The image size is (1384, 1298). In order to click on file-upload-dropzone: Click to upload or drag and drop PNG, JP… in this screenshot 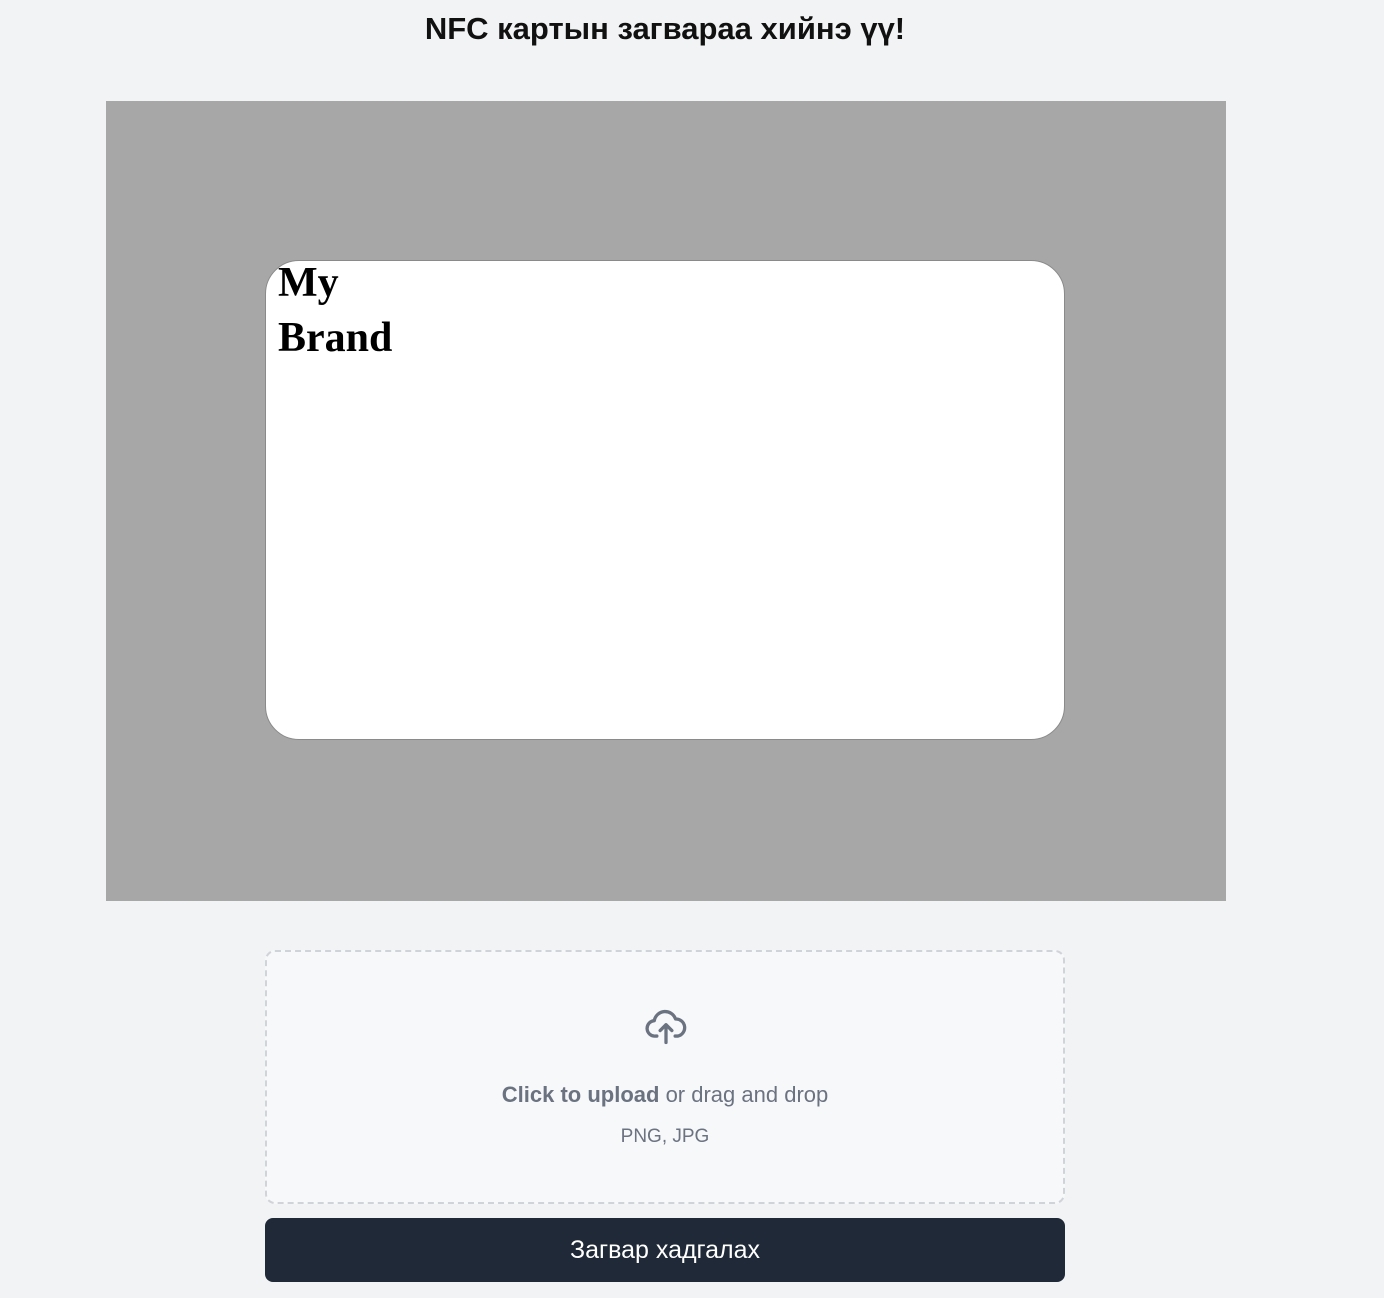, I will do `click(665, 1077)`.